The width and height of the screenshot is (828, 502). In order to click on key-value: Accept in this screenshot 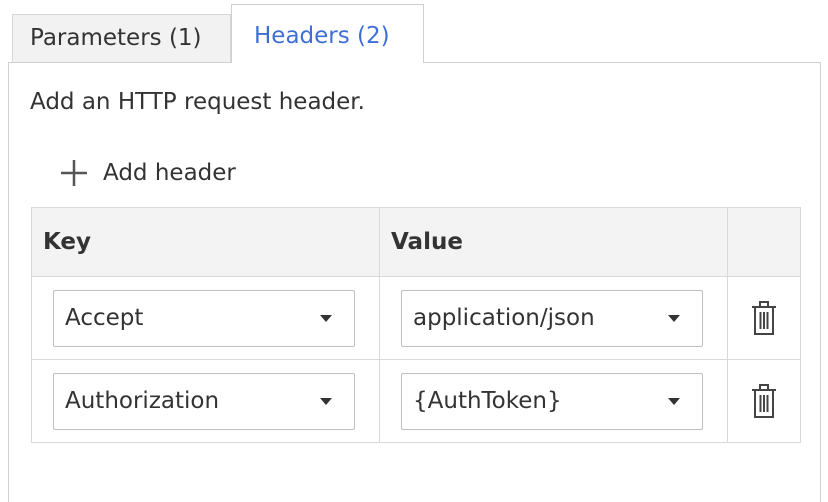, I will do `click(104, 318)`.